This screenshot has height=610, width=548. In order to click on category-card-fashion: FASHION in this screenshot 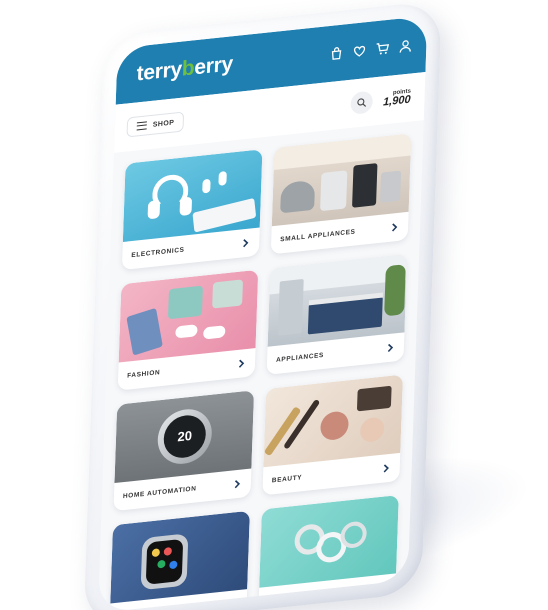, I will do `click(188, 330)`.